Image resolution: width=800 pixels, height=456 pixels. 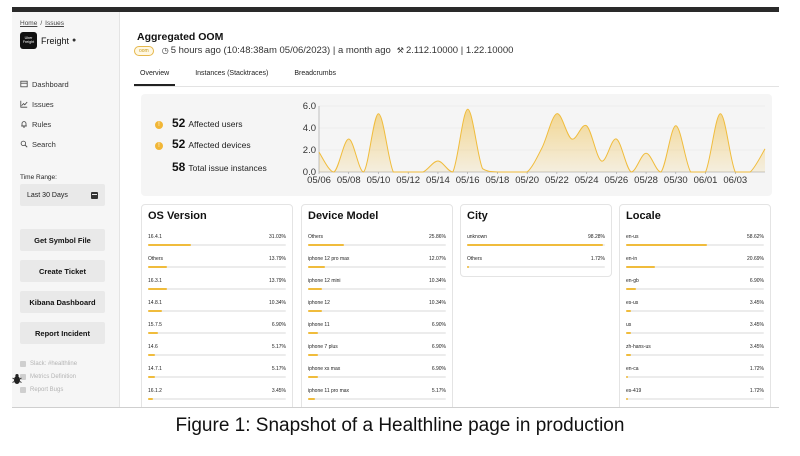 What do you see at coordinates (48, 389) in the screenshot?
I see `report-bugs-link: Report Bugs` at bounding box center [48, 389].